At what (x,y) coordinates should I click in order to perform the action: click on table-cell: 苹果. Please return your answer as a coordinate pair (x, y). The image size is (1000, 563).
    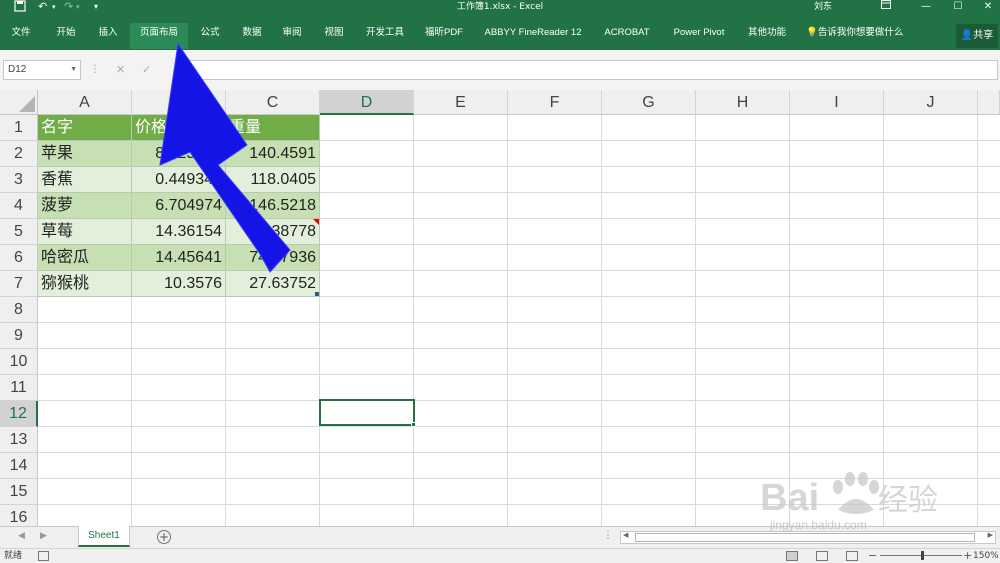
    Looking at the image, I should click on (85, 154).